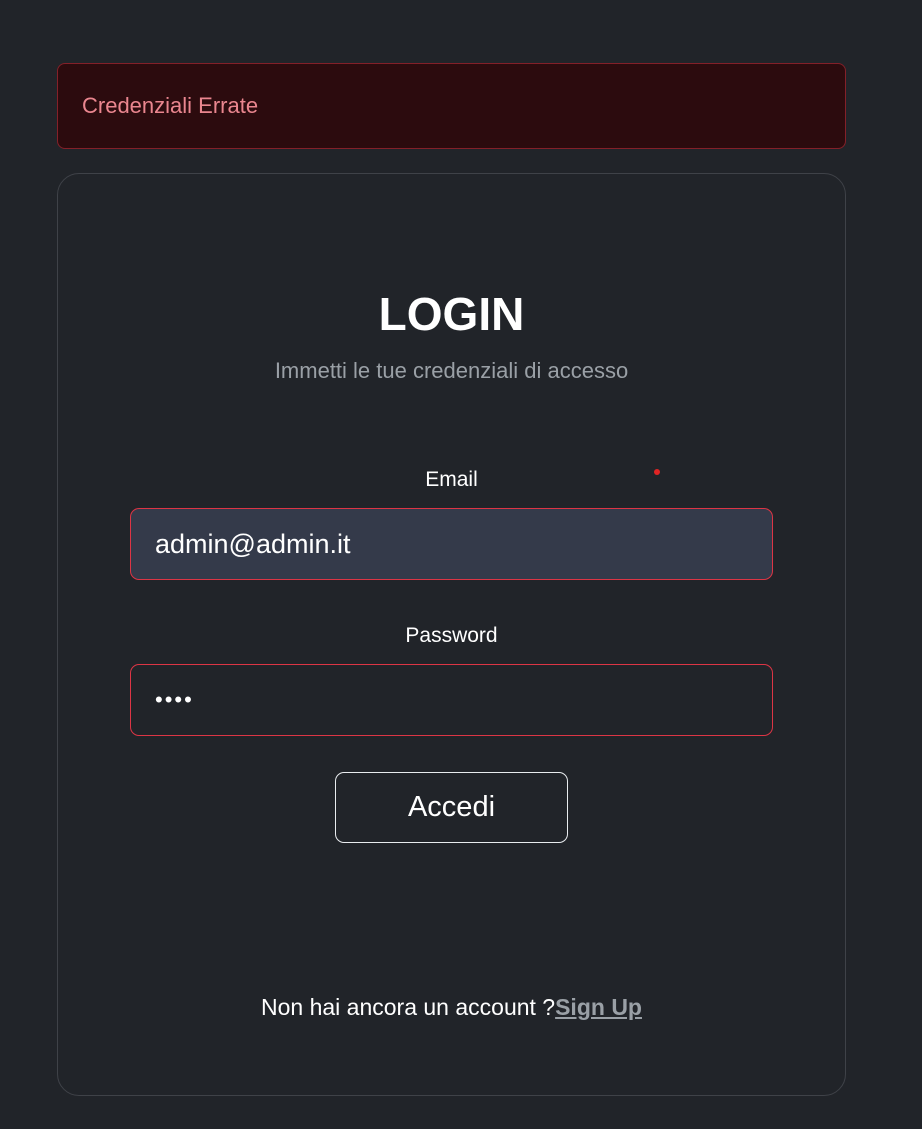  Describe the element at coordinates (170, 105) in the screenshot. I see `error-alert-message: Credenziali Errate` at that location.